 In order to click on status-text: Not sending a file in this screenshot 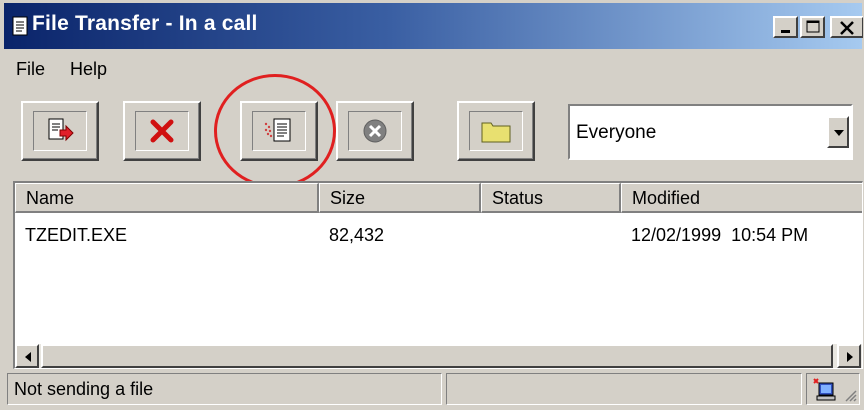, I will do `click(84, 389)`.